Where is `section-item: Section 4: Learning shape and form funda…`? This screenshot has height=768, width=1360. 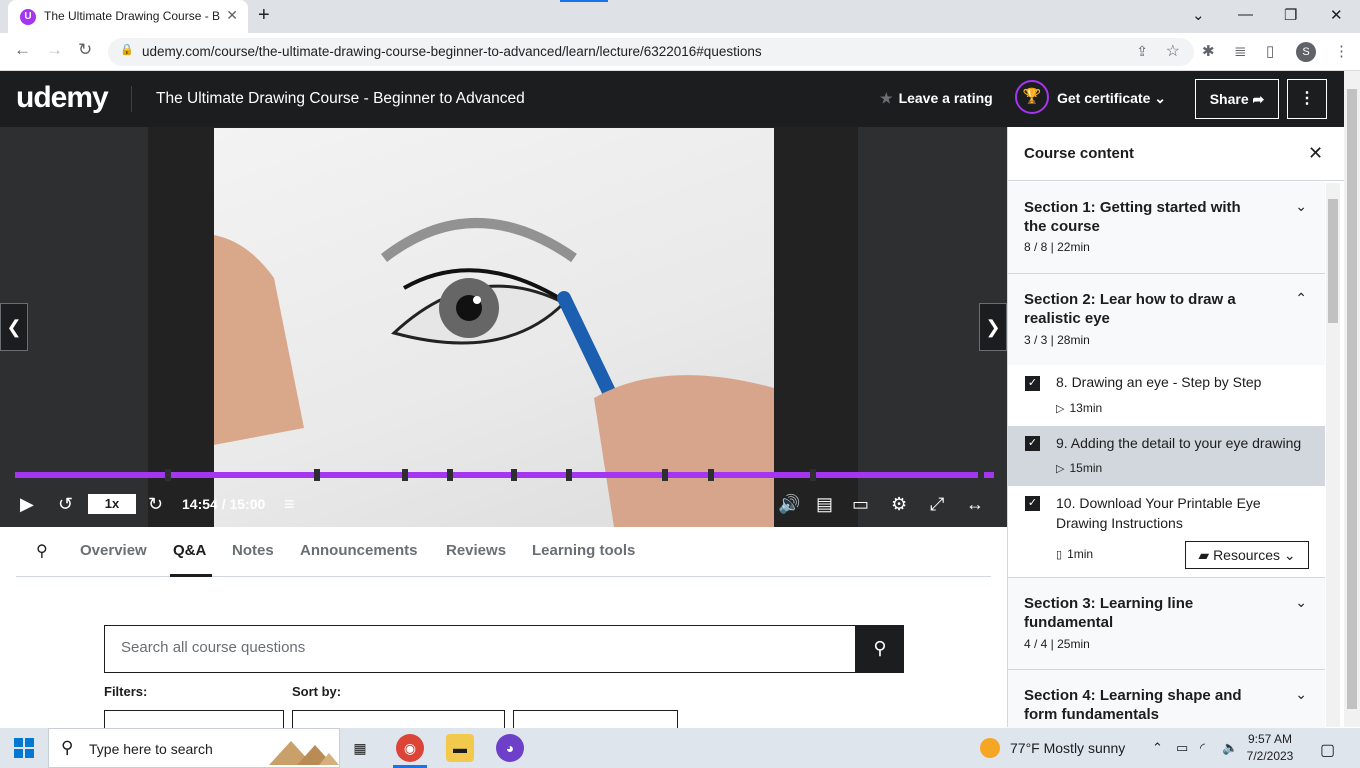
section-item: Section 4: Learning shape and form funda… is located at coordinates (1166, 699).